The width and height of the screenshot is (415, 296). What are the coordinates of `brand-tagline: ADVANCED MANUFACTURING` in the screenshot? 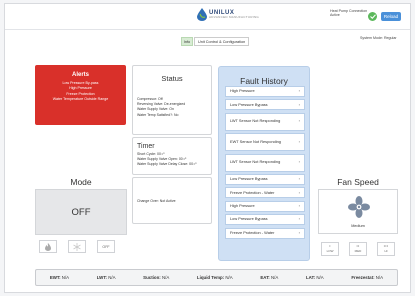 It's located at (234, 17).